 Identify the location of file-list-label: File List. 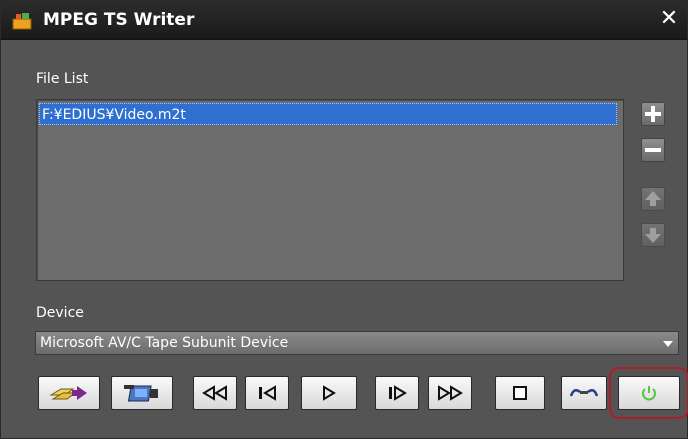
(62, 79).